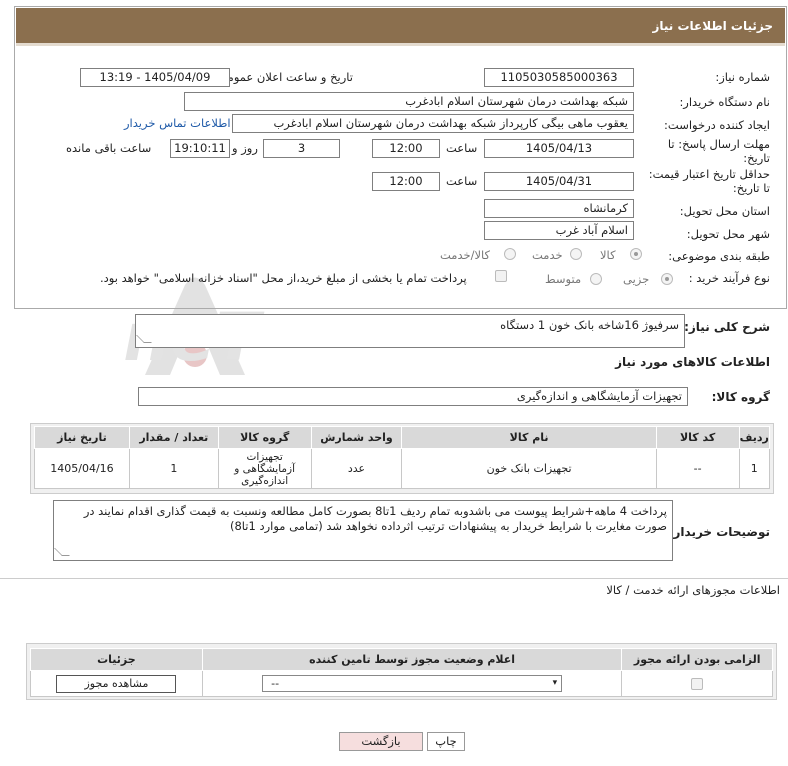  Describe the element at coordinates (264, 437) in the screenshot. I see `col-group: گروه کالا` at that location.